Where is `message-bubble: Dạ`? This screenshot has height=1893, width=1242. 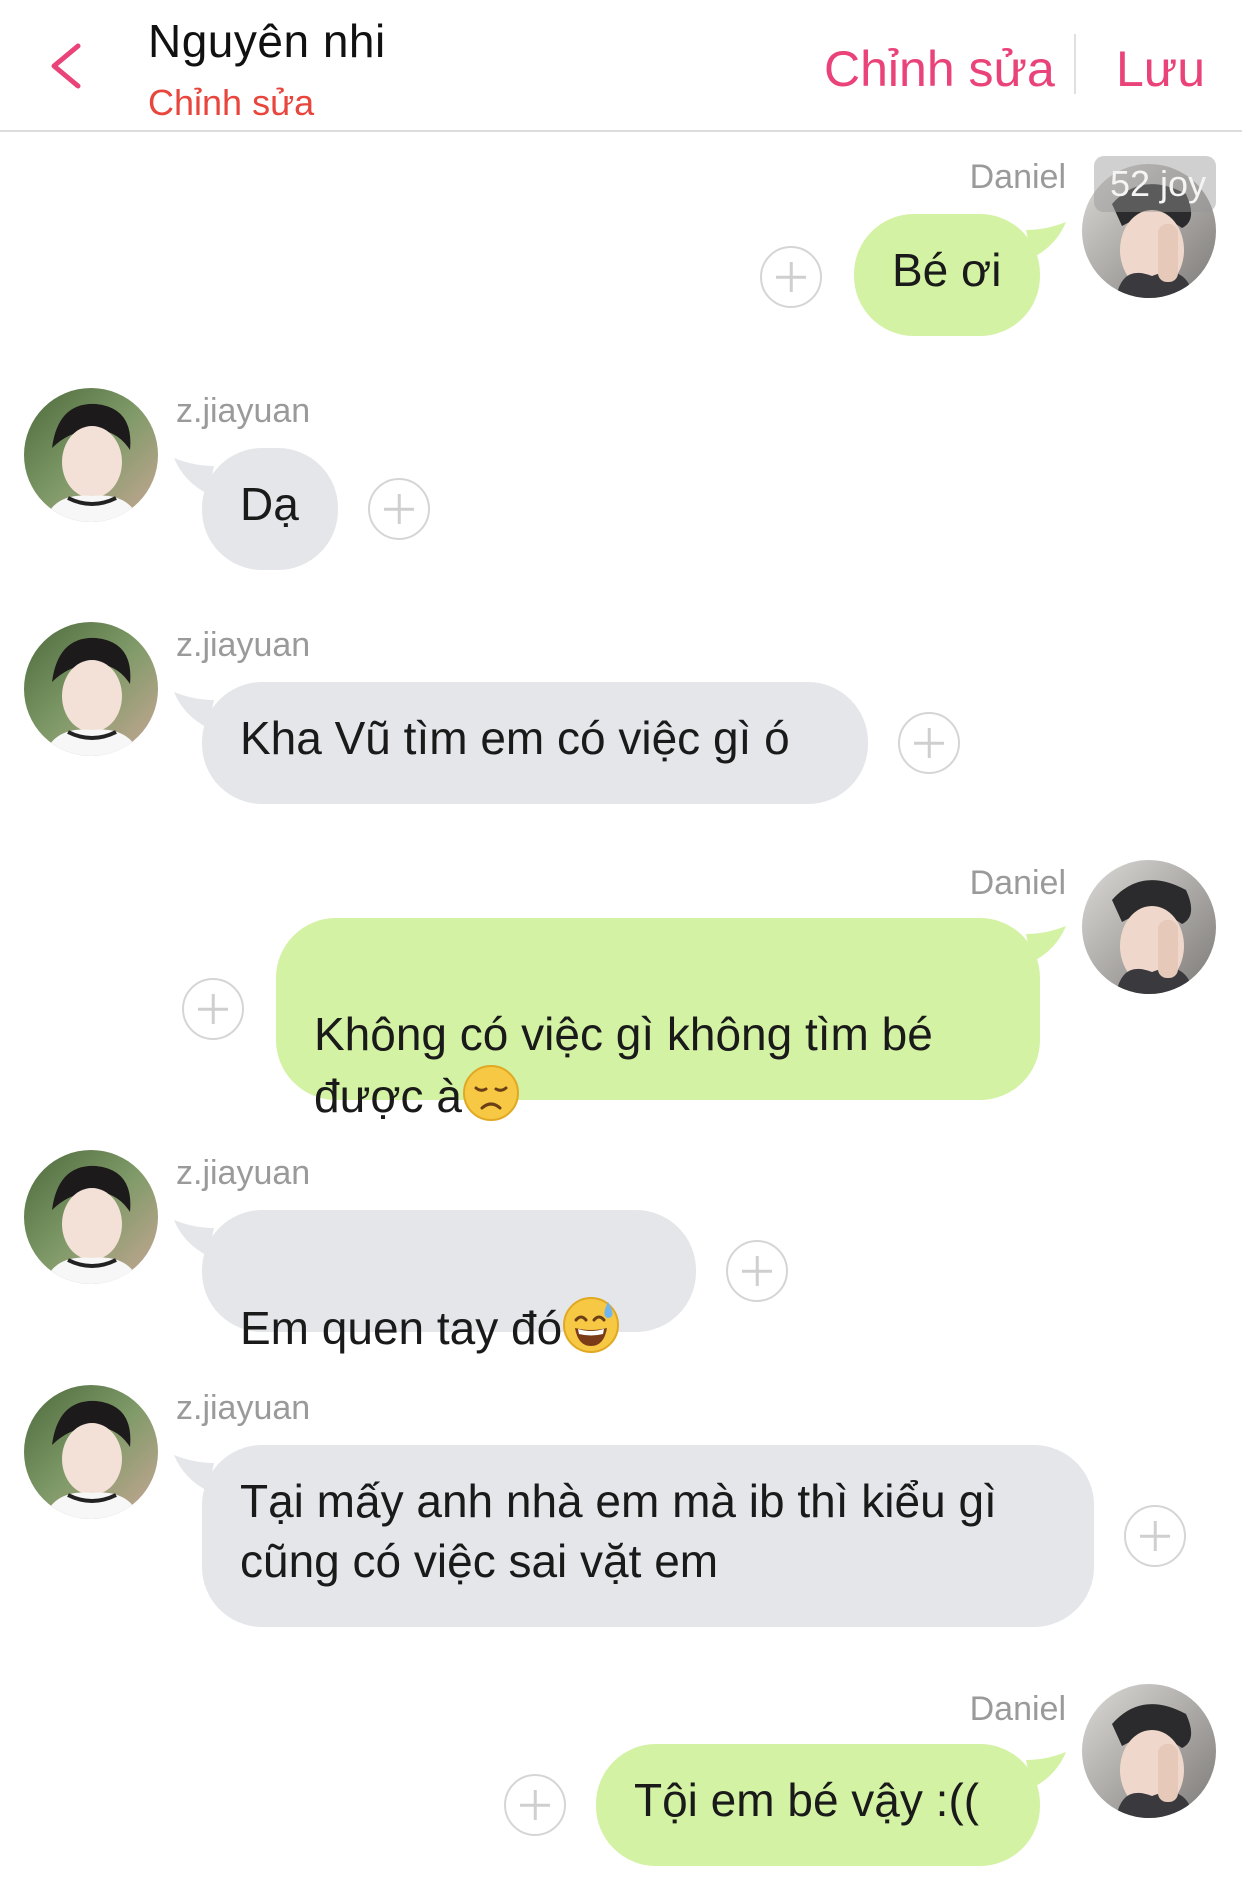 message-bubble: Dạ is located at coordinates (270, 509).